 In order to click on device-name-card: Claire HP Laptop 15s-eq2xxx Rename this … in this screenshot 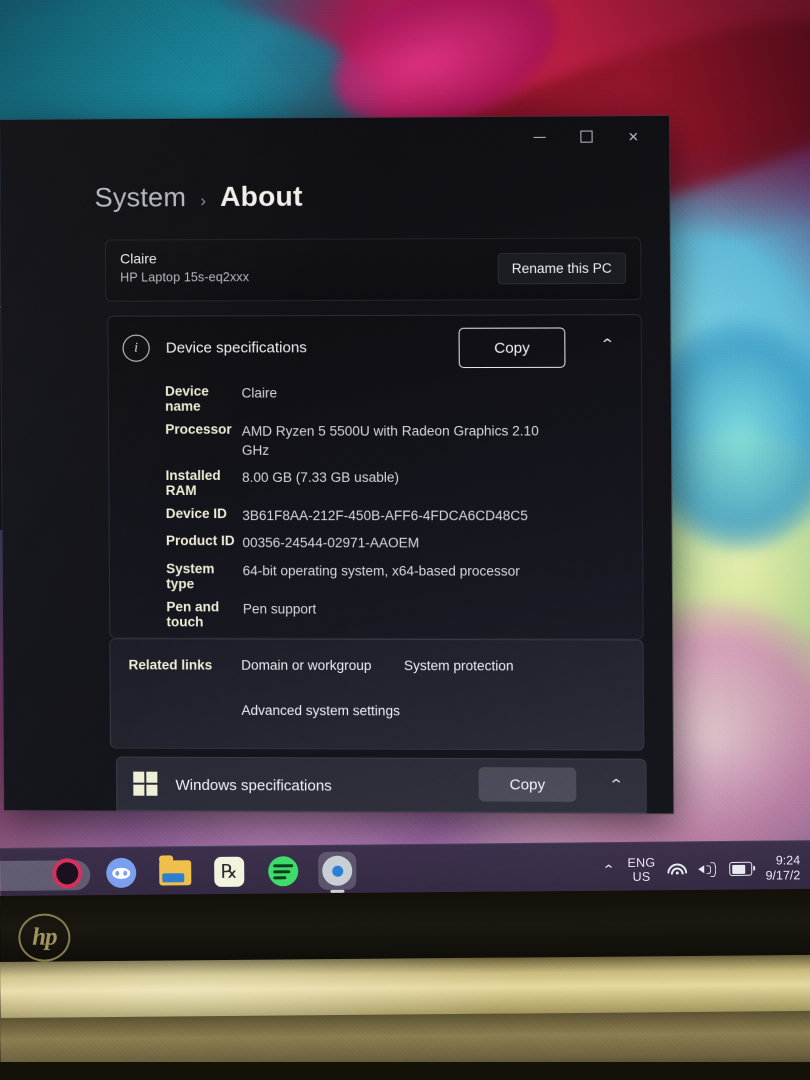, I will do `click(373, 269)`.